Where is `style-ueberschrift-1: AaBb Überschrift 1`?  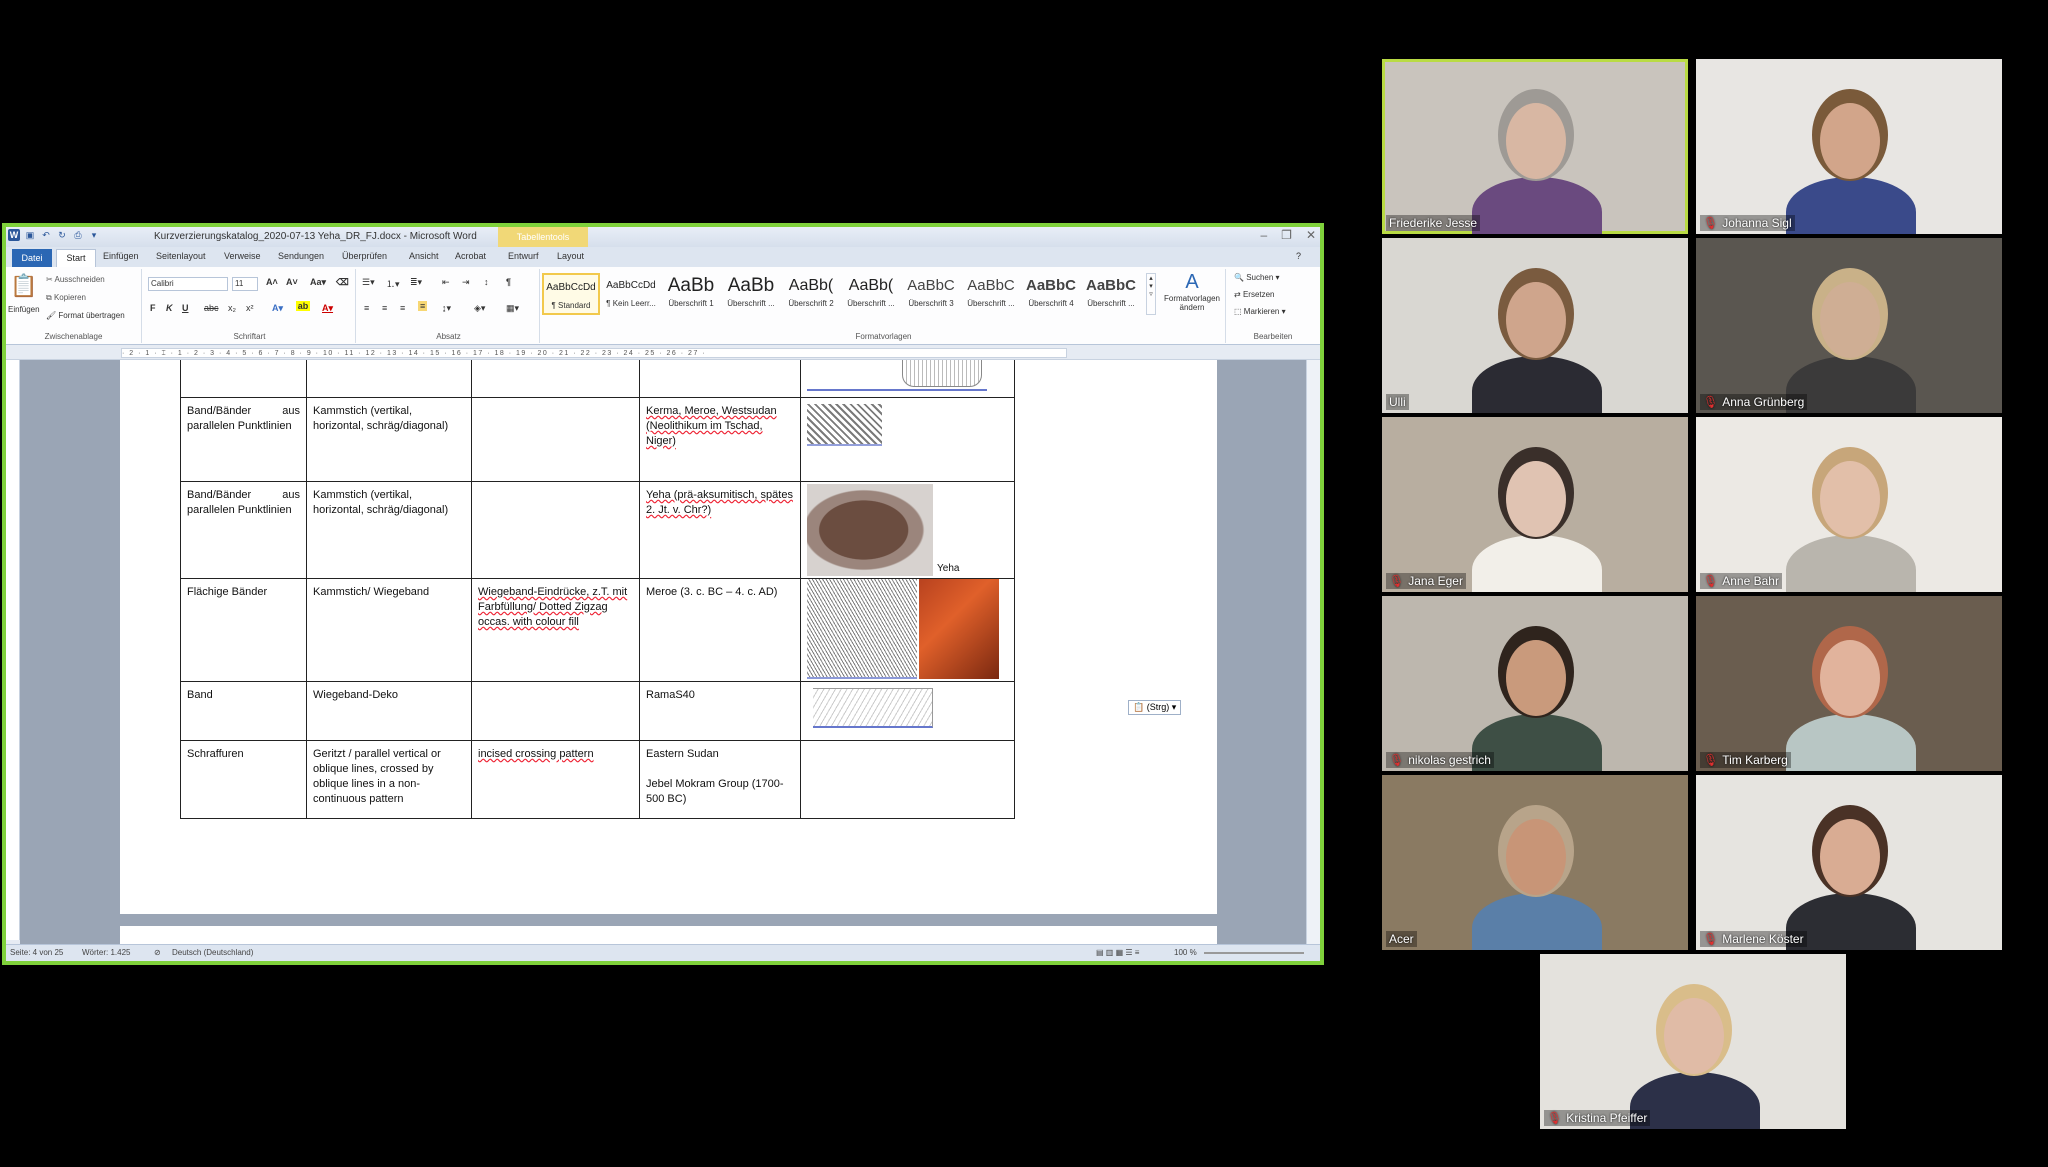
style-ueberschrift-1: AaBb Überschrift 1 is located at coordinates (691, 294).